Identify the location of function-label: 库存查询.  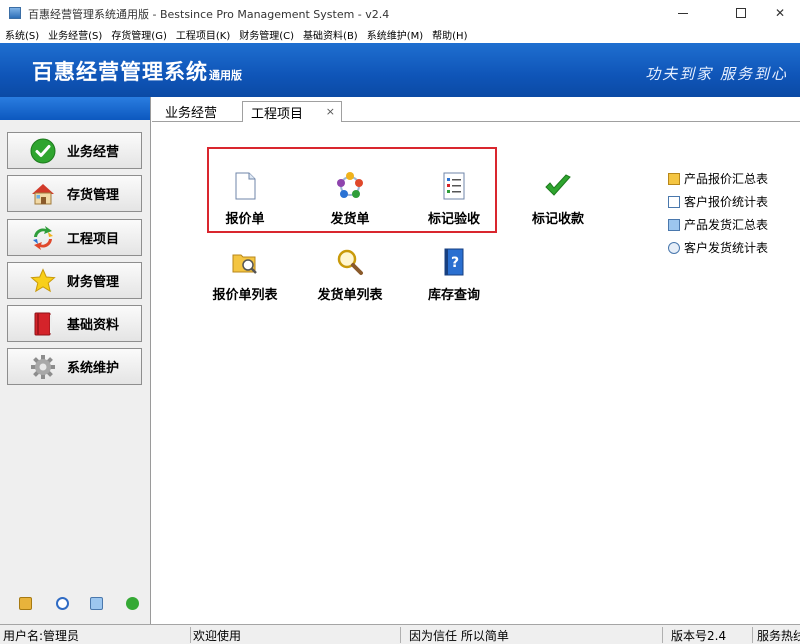
(453, 295).